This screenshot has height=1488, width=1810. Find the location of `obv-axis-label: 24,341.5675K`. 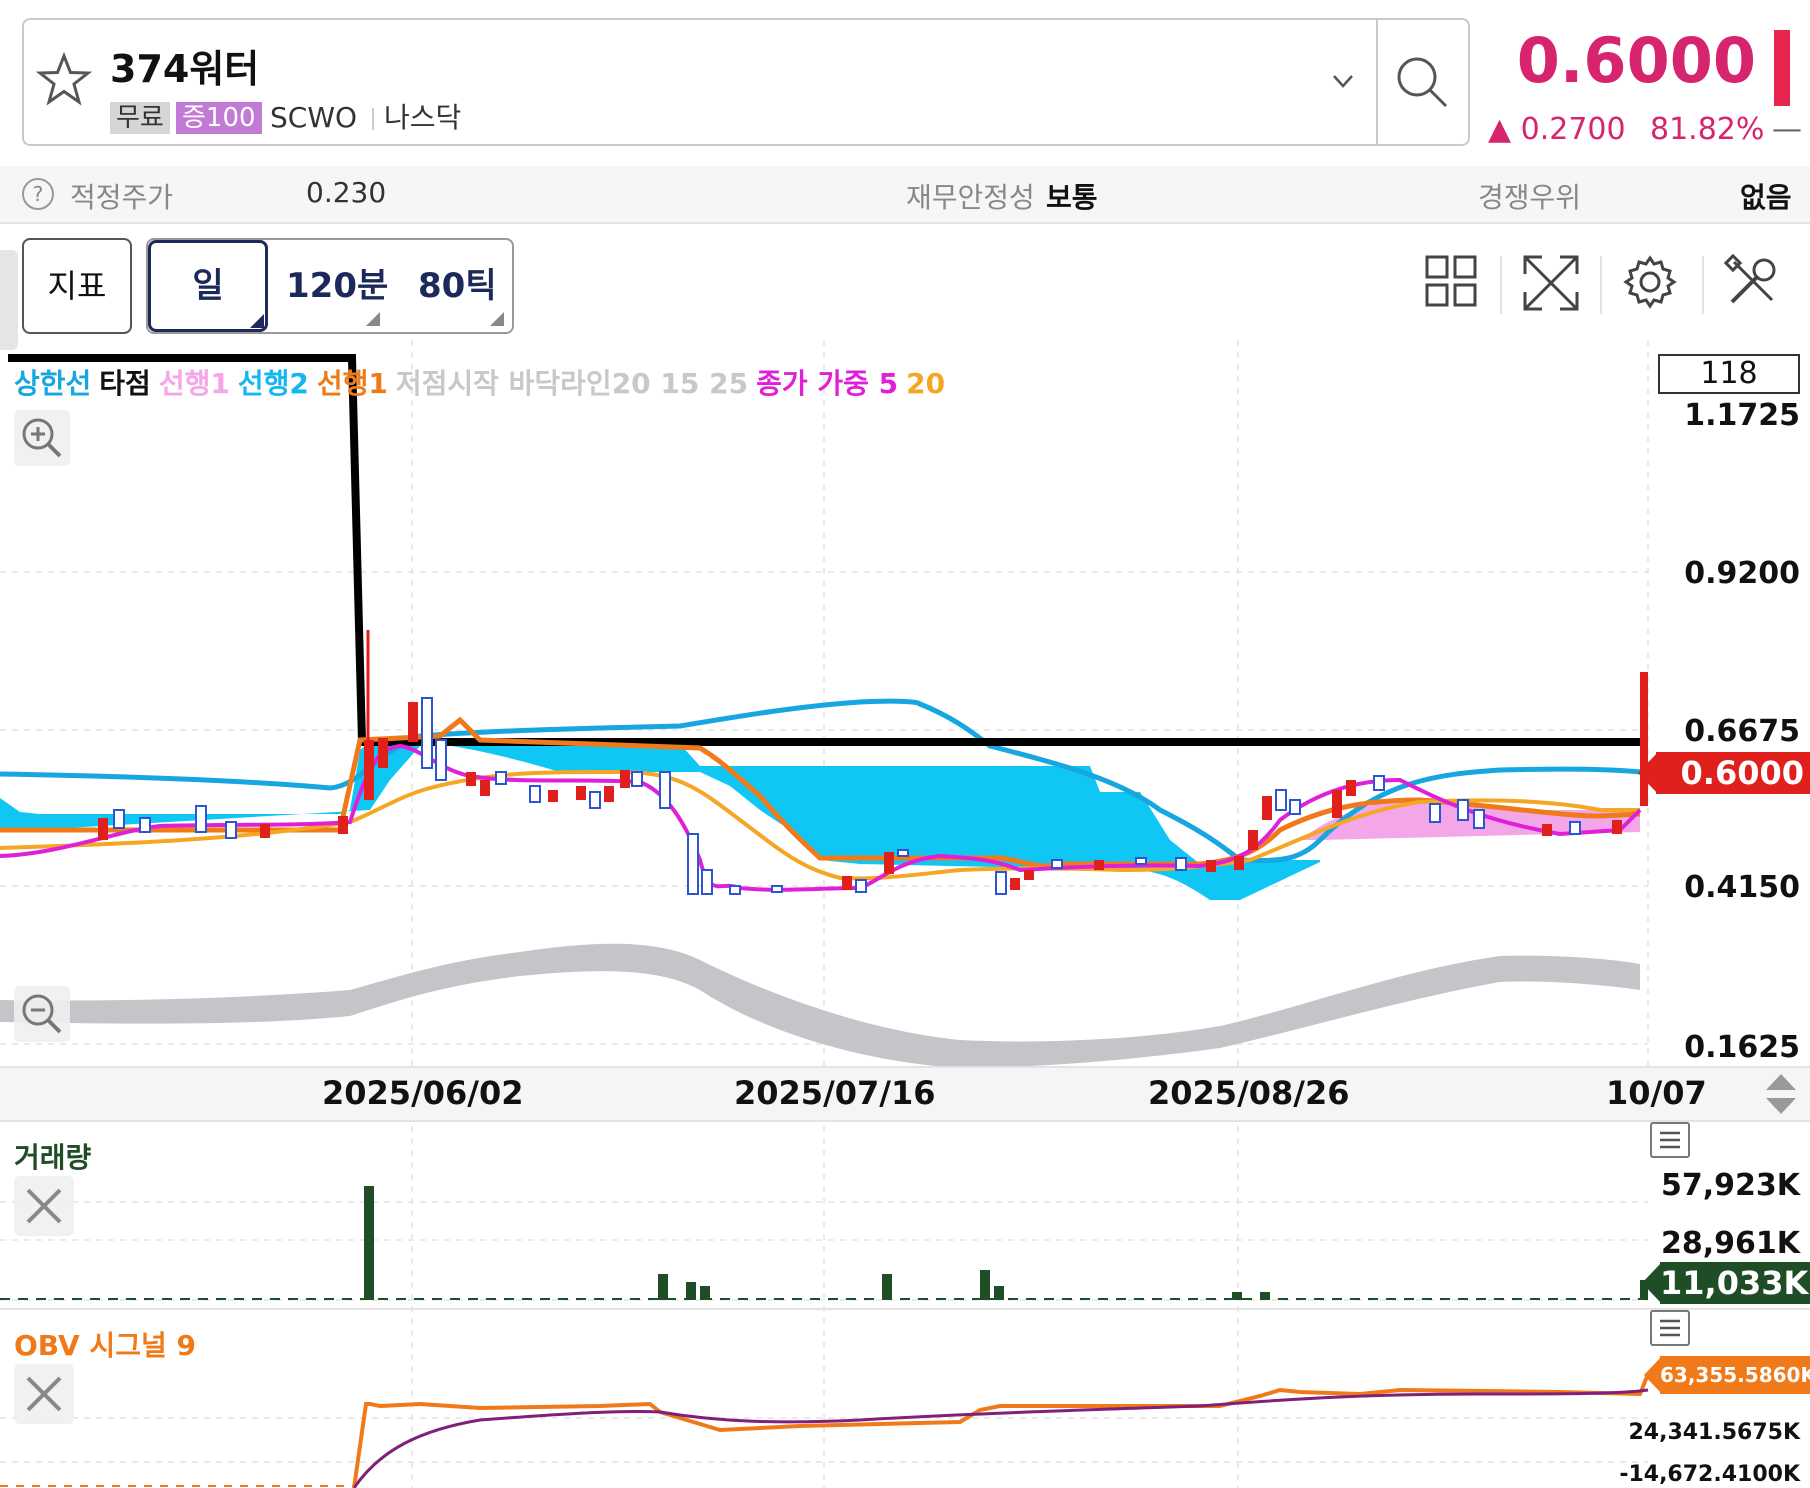

obv-axis-label: 24,341.5675K is located at coordinates (1714, 1432).